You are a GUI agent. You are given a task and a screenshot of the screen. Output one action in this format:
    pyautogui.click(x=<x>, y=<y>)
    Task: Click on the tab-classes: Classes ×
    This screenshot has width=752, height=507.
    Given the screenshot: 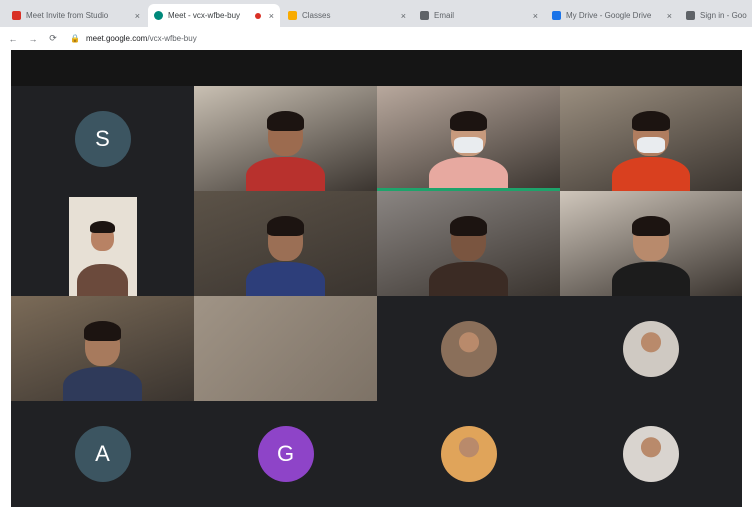 What is the action you would take?
    pyautogui.click(x=347, y=15)
    